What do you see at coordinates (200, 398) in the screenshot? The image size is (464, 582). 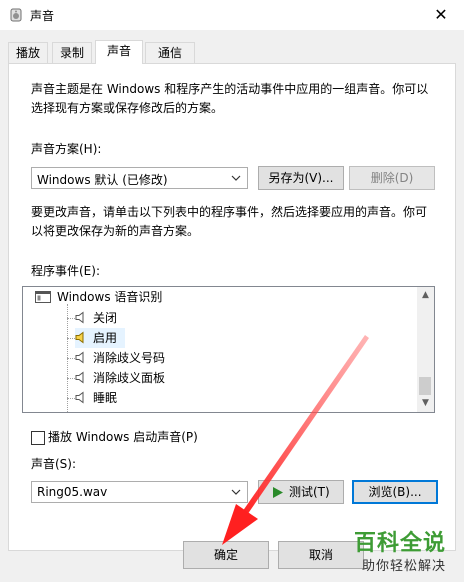 I see `list-item: 睡眠` at bounding box center [200, 398].